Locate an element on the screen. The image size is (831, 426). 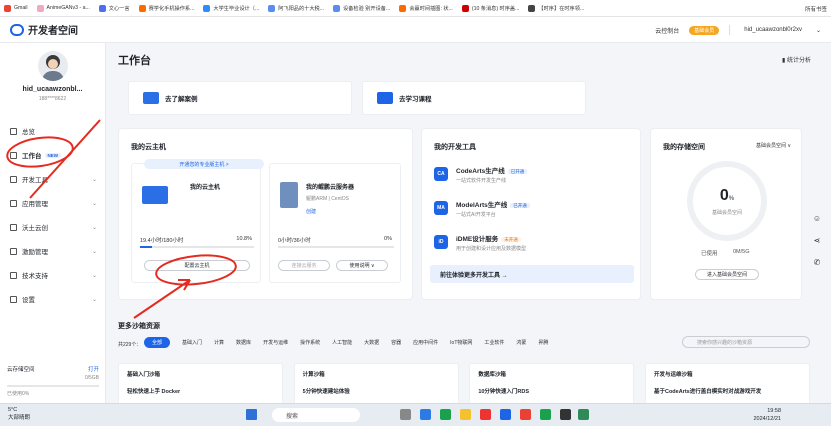
avatar is located at coordinates (52, 66).